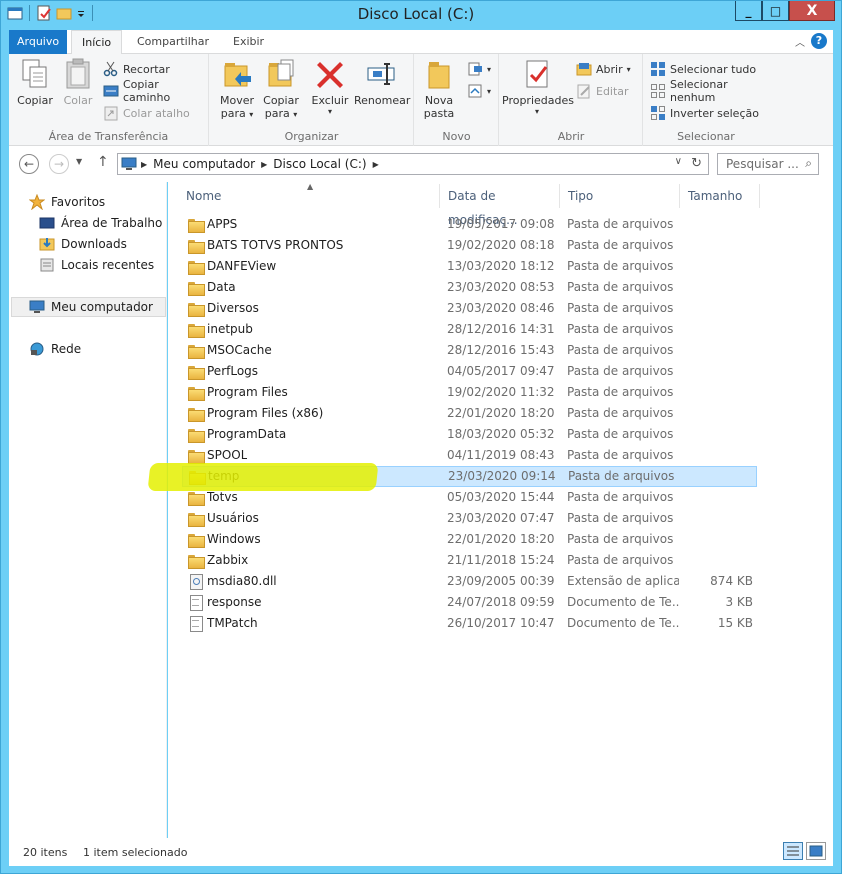  Describe the element at coordinates (230, 329) in the screenshot. I see `file-name: inetpub` at that location.